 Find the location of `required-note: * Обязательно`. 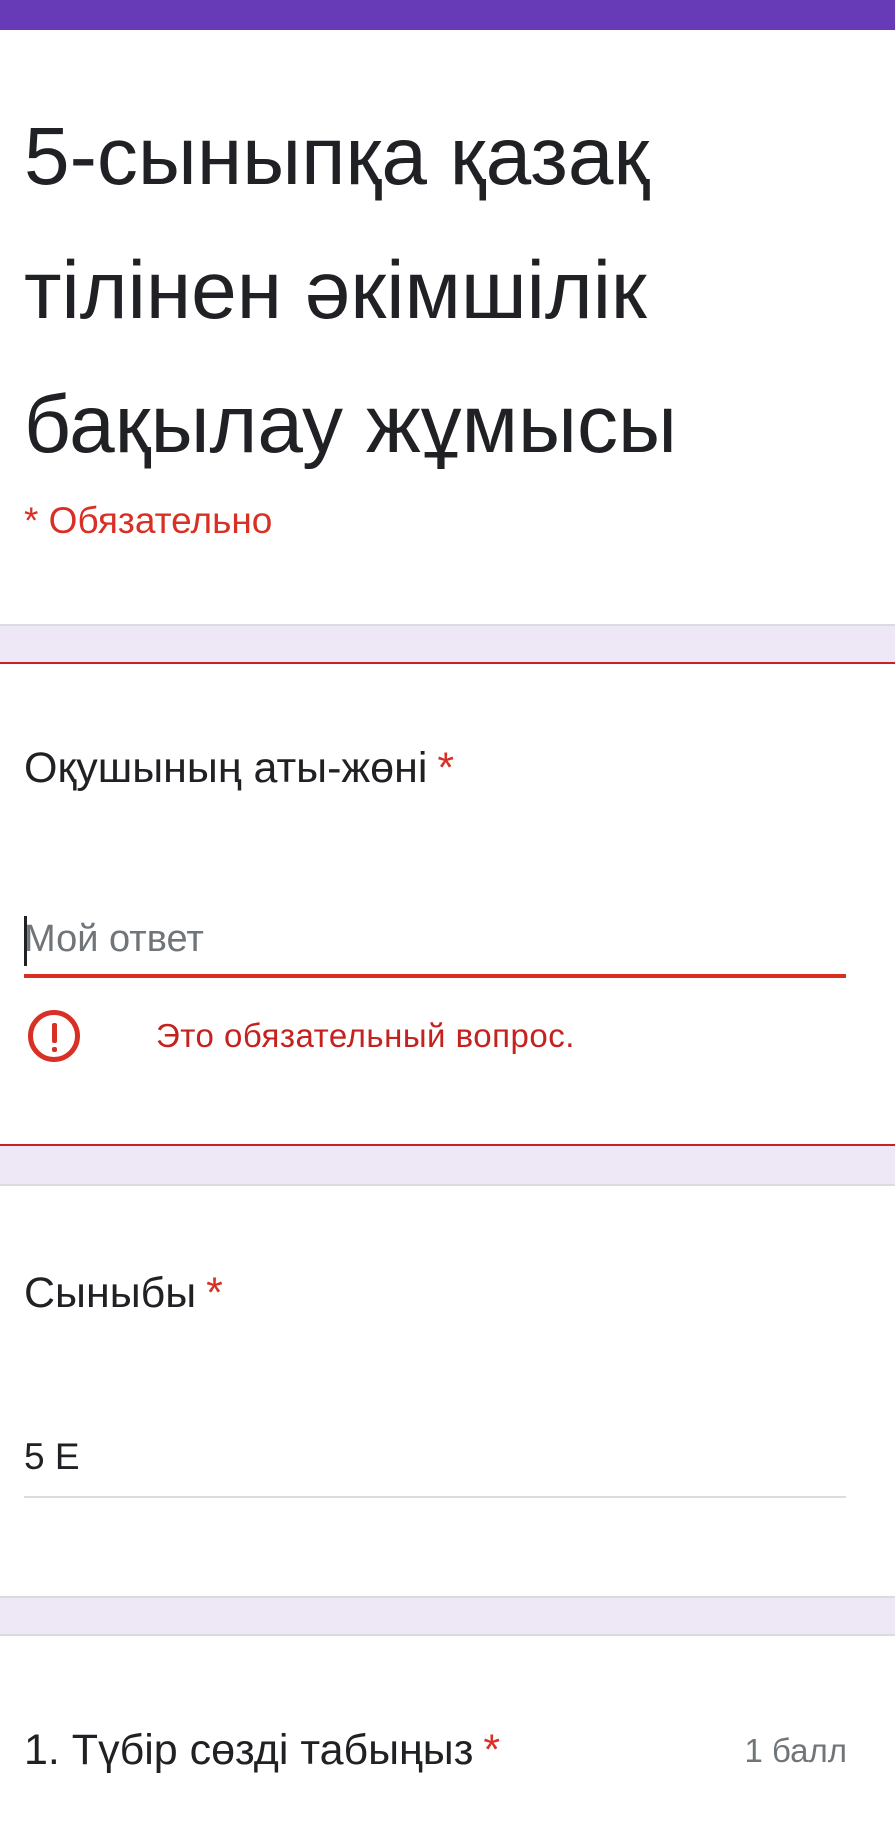

required-note: * Обязательно is located at coordinates (148, 520).